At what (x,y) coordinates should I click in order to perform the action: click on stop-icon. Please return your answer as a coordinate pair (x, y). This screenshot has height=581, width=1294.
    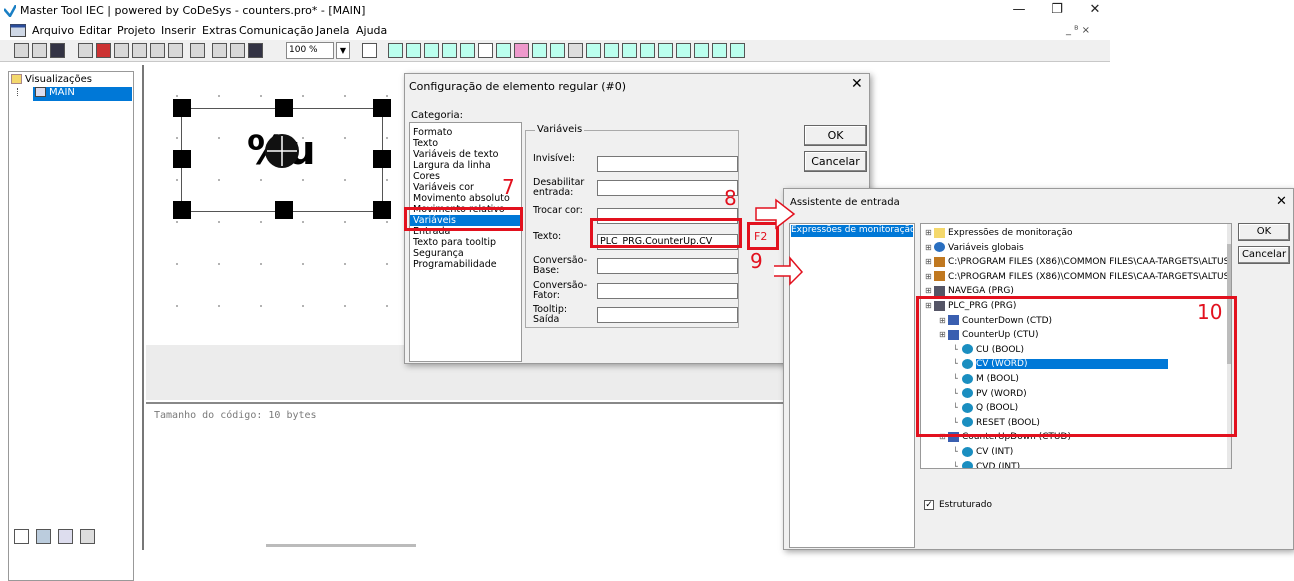
    Looking at the image, I should click on (103, 50).